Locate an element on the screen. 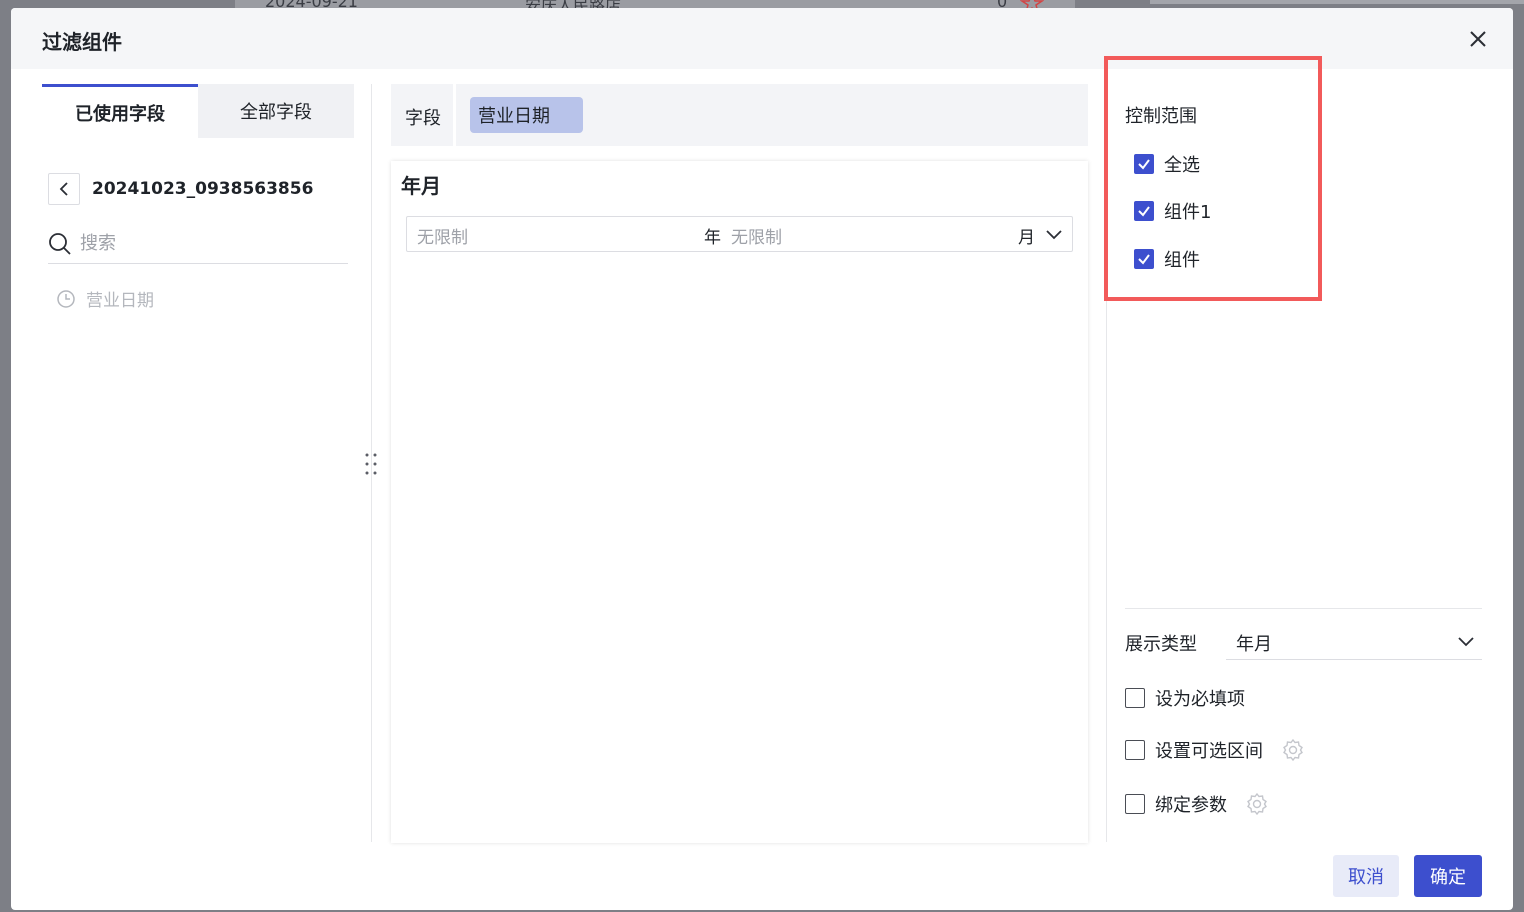  year-placeholder: 无限制 is located at coordinates (442, 238).